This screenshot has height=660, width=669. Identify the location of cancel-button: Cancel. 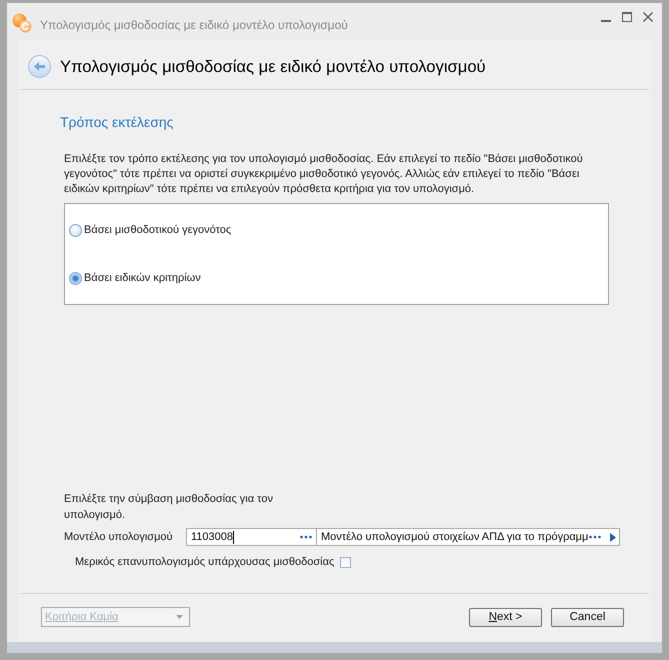
(587, 617).